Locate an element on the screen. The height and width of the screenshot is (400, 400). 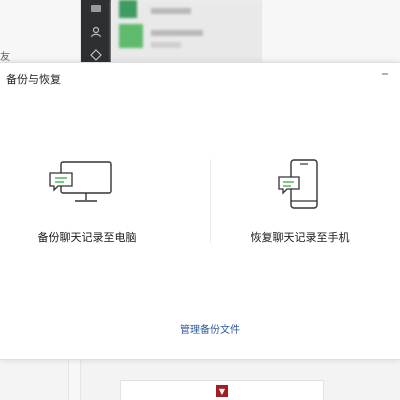
monitor-chat-icon is located at coordinates (82, 183).